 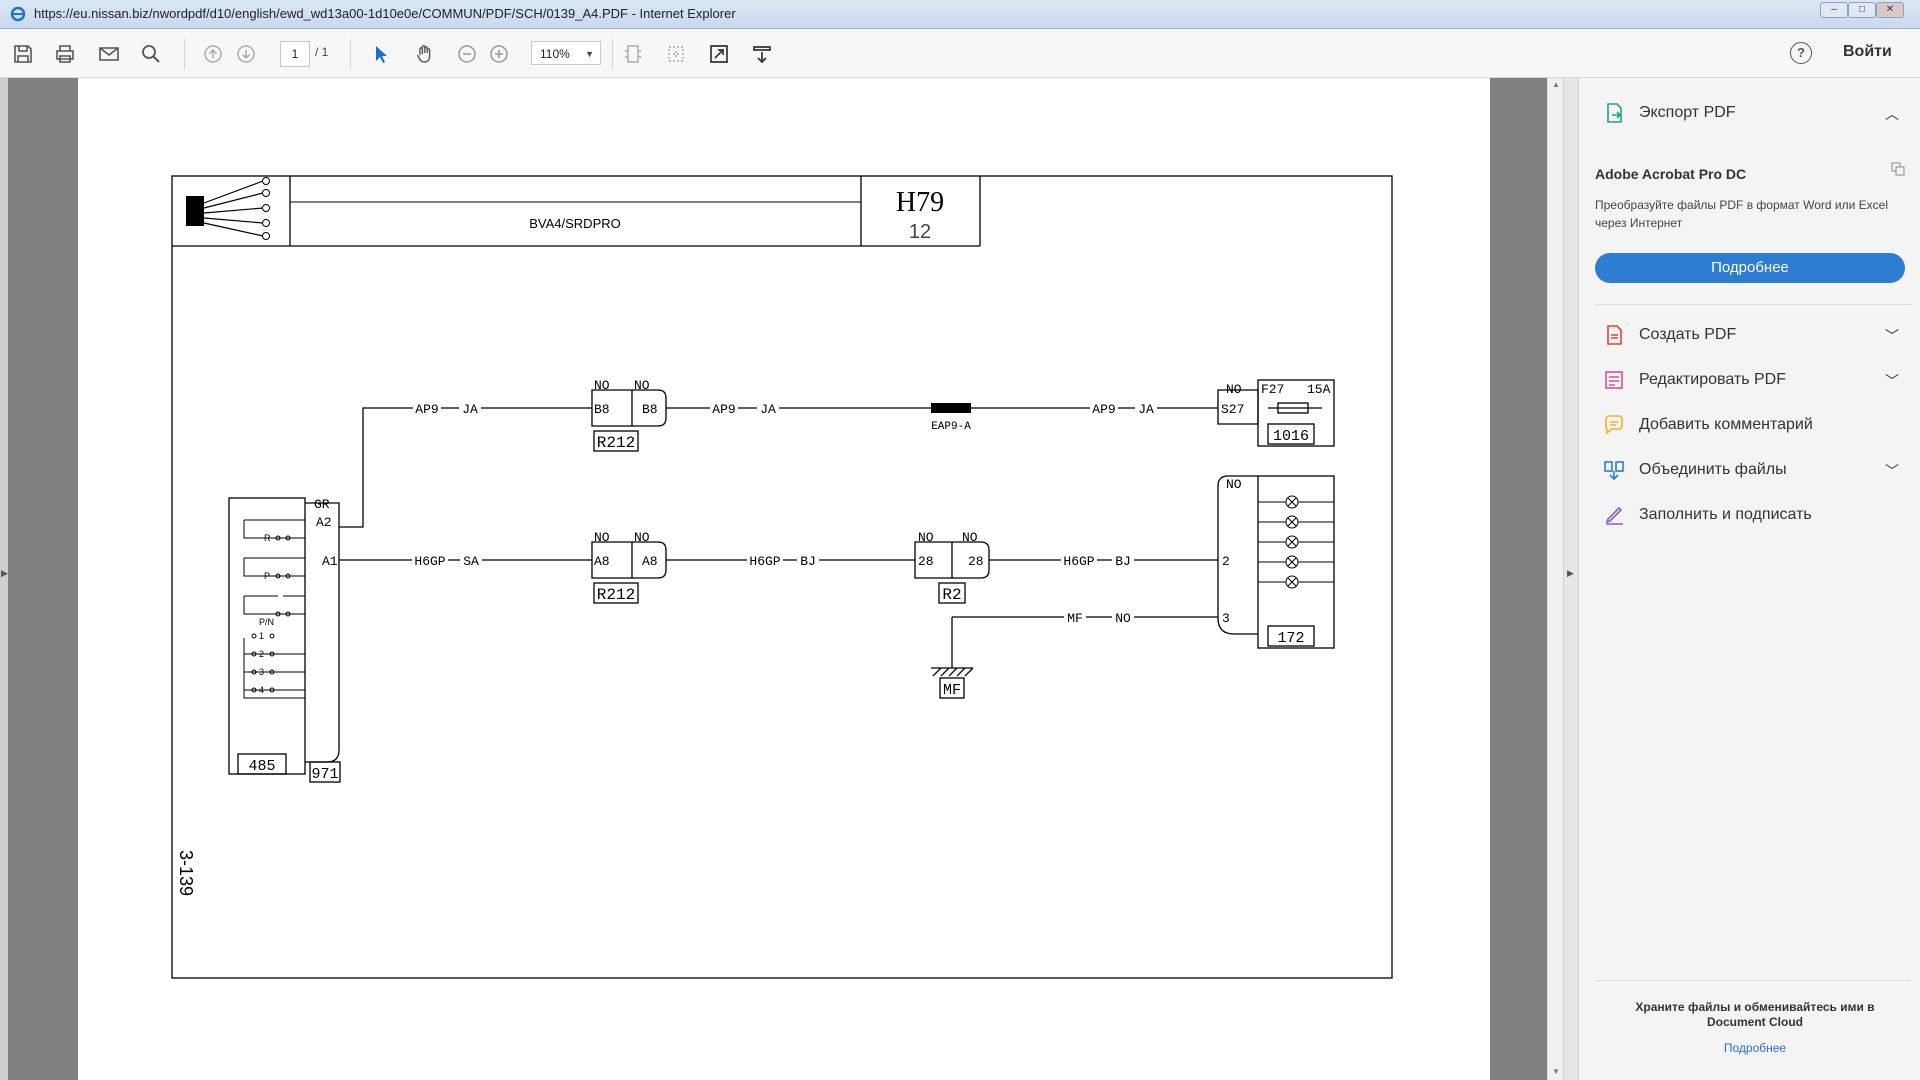 I want to click on page-number-input: 1, so click(x=295, y=54).